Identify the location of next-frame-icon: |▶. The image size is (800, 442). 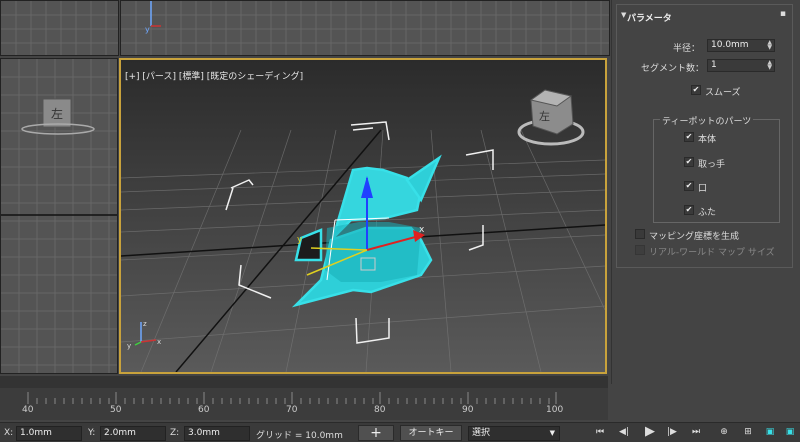
(672, 432).